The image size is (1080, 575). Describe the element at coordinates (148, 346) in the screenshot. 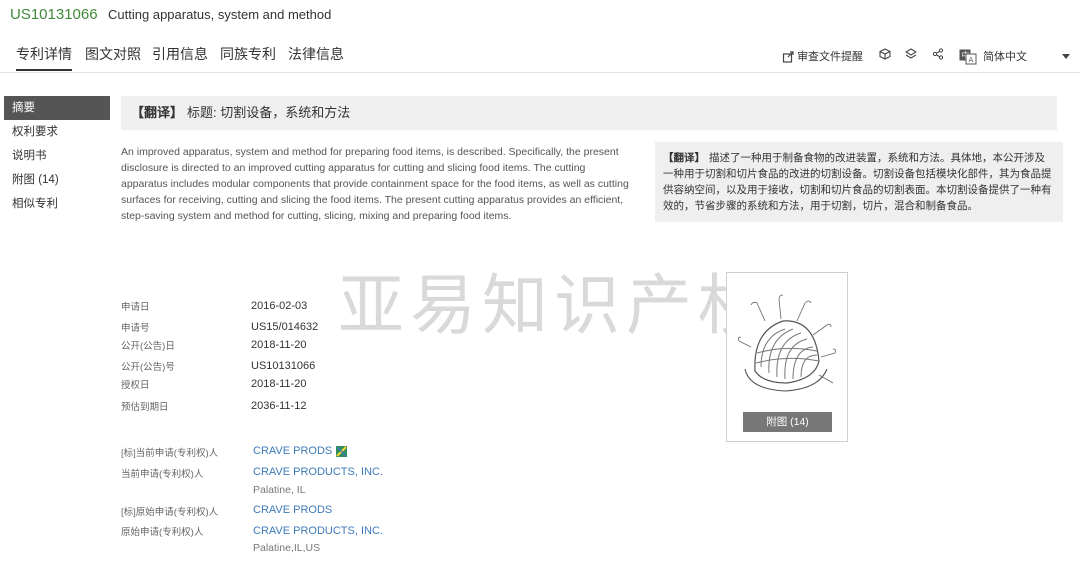

I see `pub-date-label: 公开(公告)日` at that location.